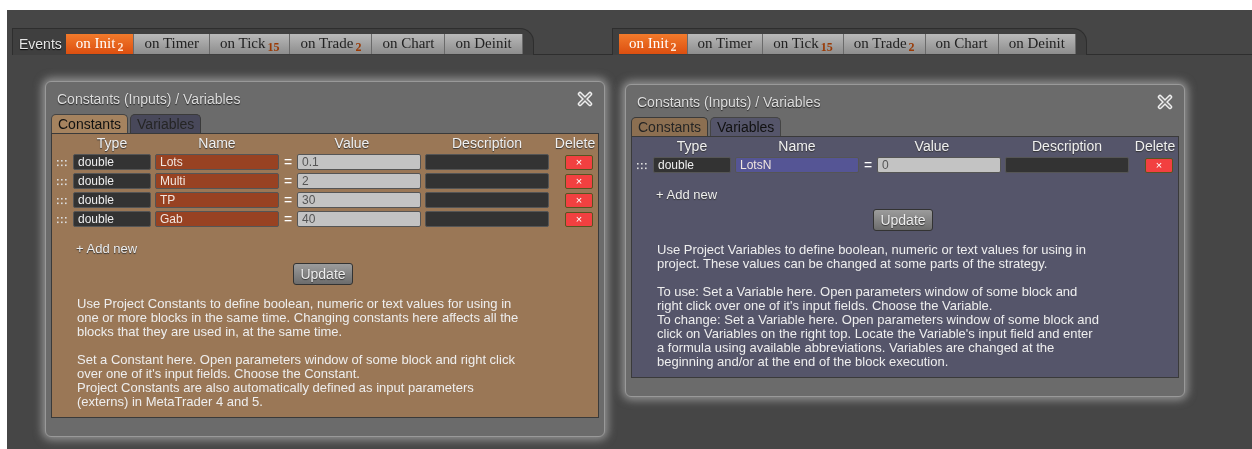 The image size is (1252, 449). I want to click on value-field: 40, so click(359, 219).